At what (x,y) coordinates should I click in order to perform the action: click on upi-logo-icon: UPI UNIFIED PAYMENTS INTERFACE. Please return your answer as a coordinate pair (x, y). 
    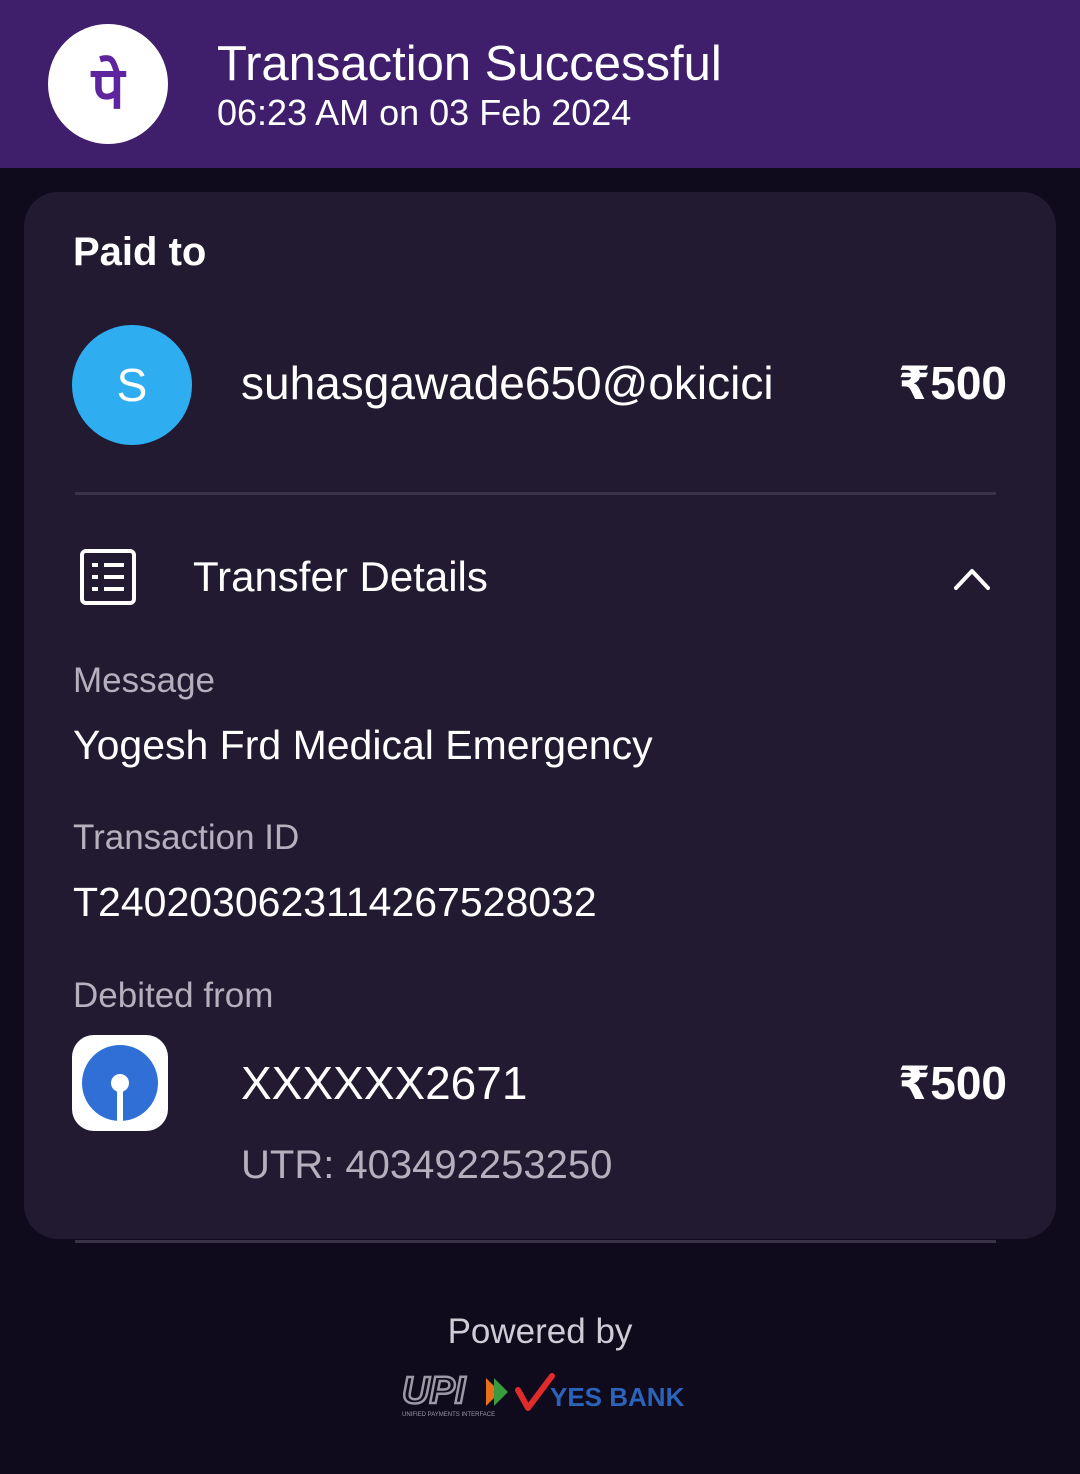
    Looking at the image, I should click on (454, 1393).